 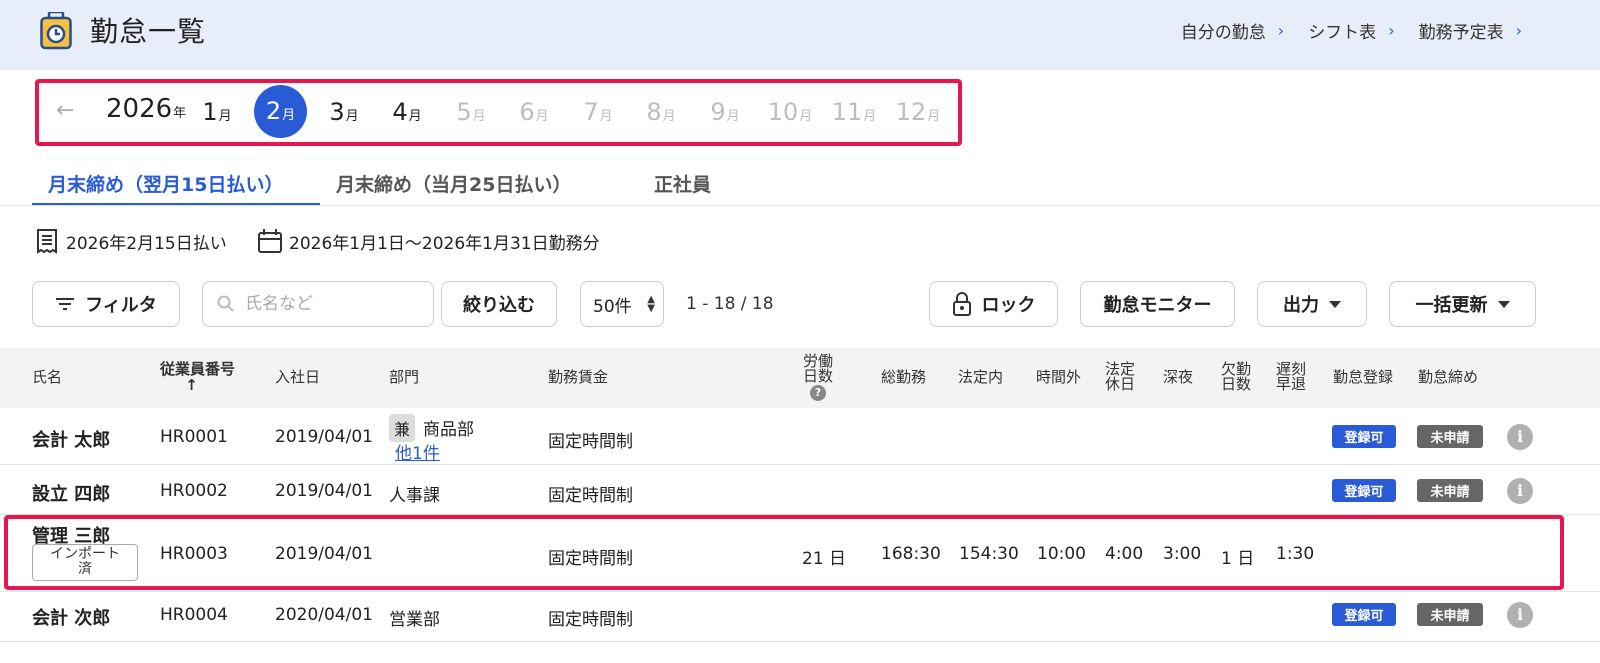 I want to click on holiday-hours: 4:00, so click(x=1124, y=554).